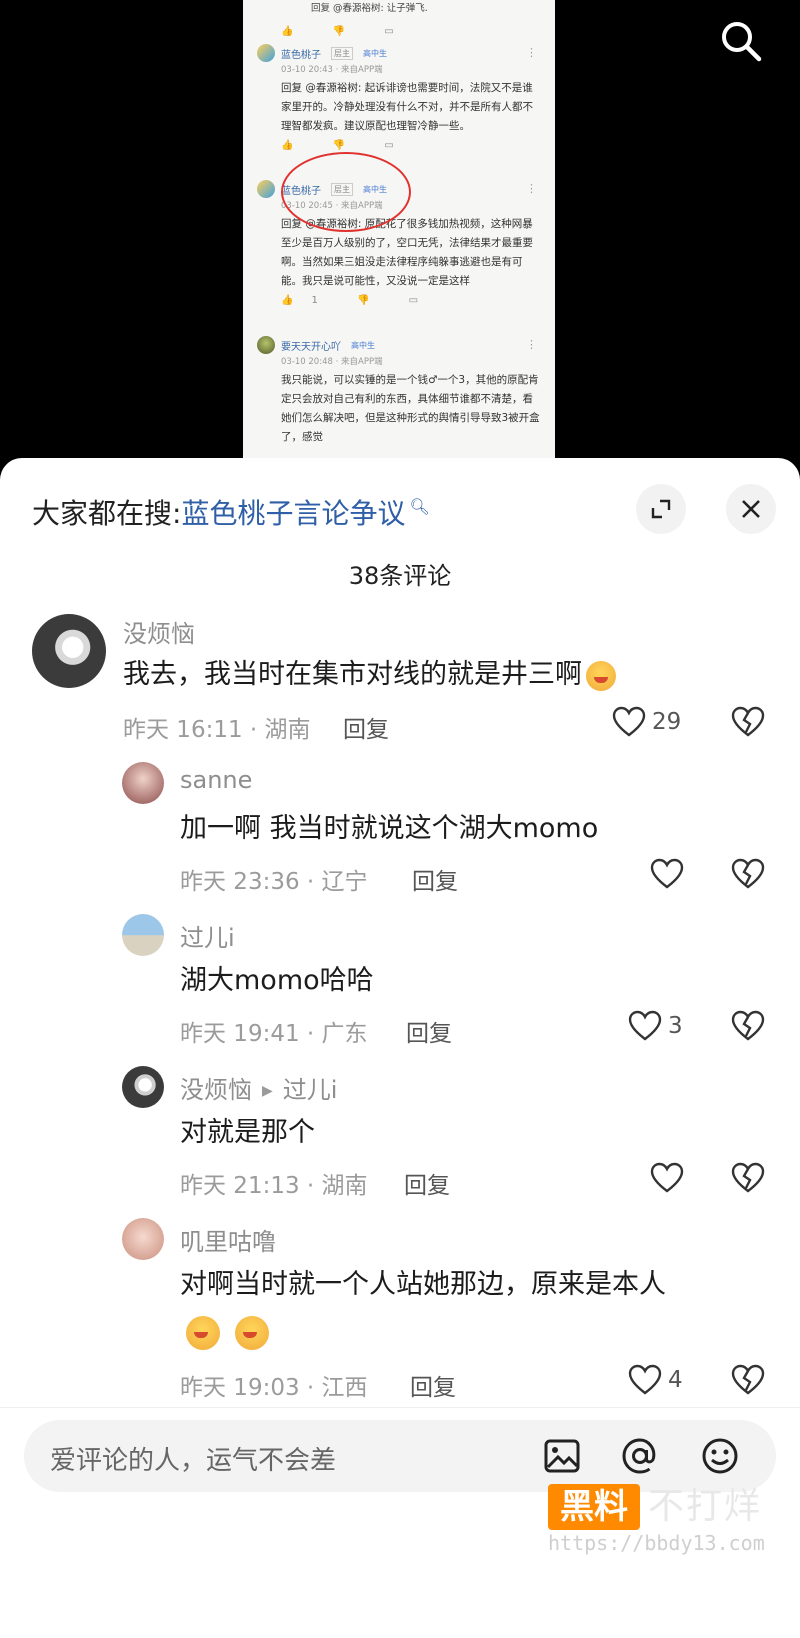 This screenshot has width=800, height=1638. I want to click on like-button: 29, so click(646, 722).